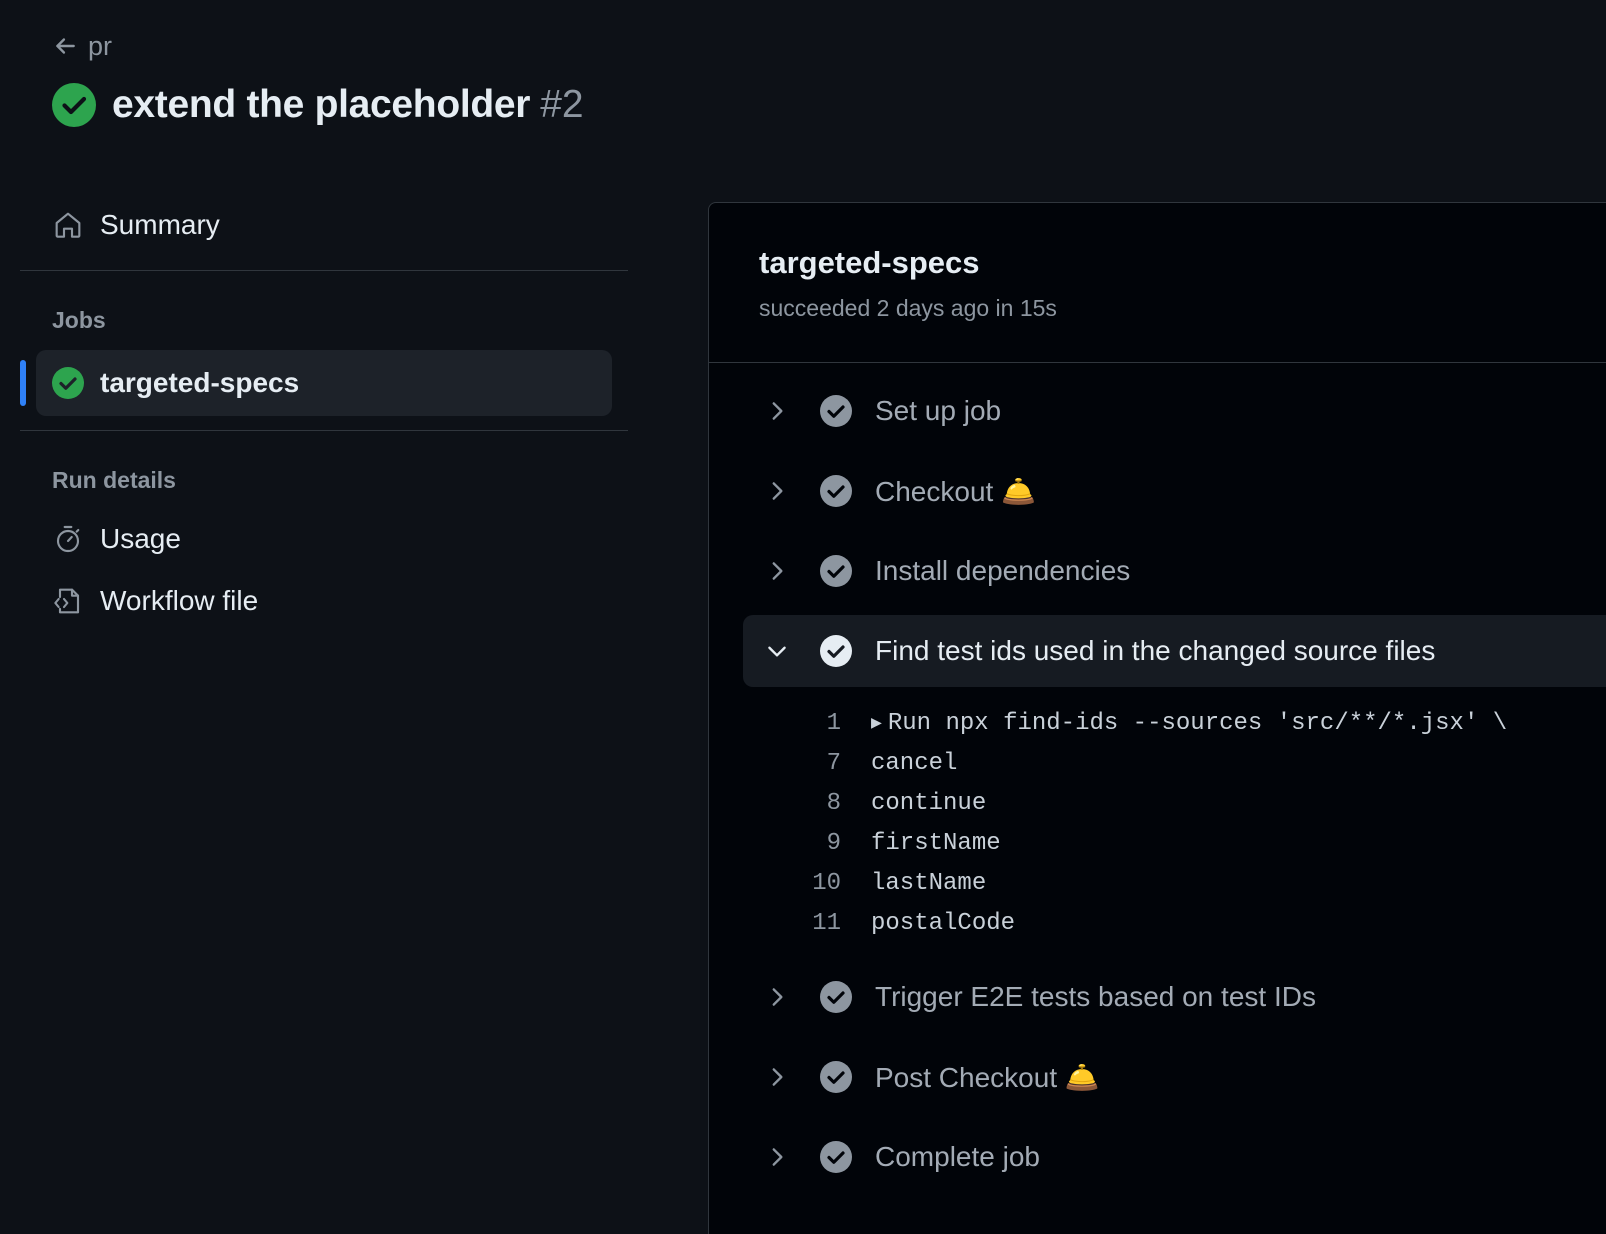 The height and width of the screenshot is (1234, 1606). Describe the element at coordinates (876, 723) in the screenshot. I see `disclosure-triangle-icon: ▶` at that location.